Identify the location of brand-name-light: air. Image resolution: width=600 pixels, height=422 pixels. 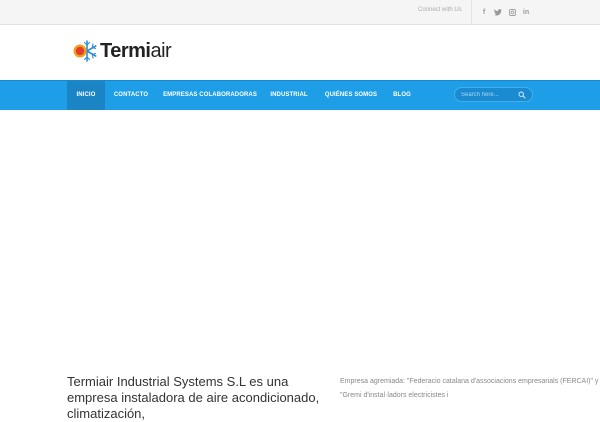
(161, 50).